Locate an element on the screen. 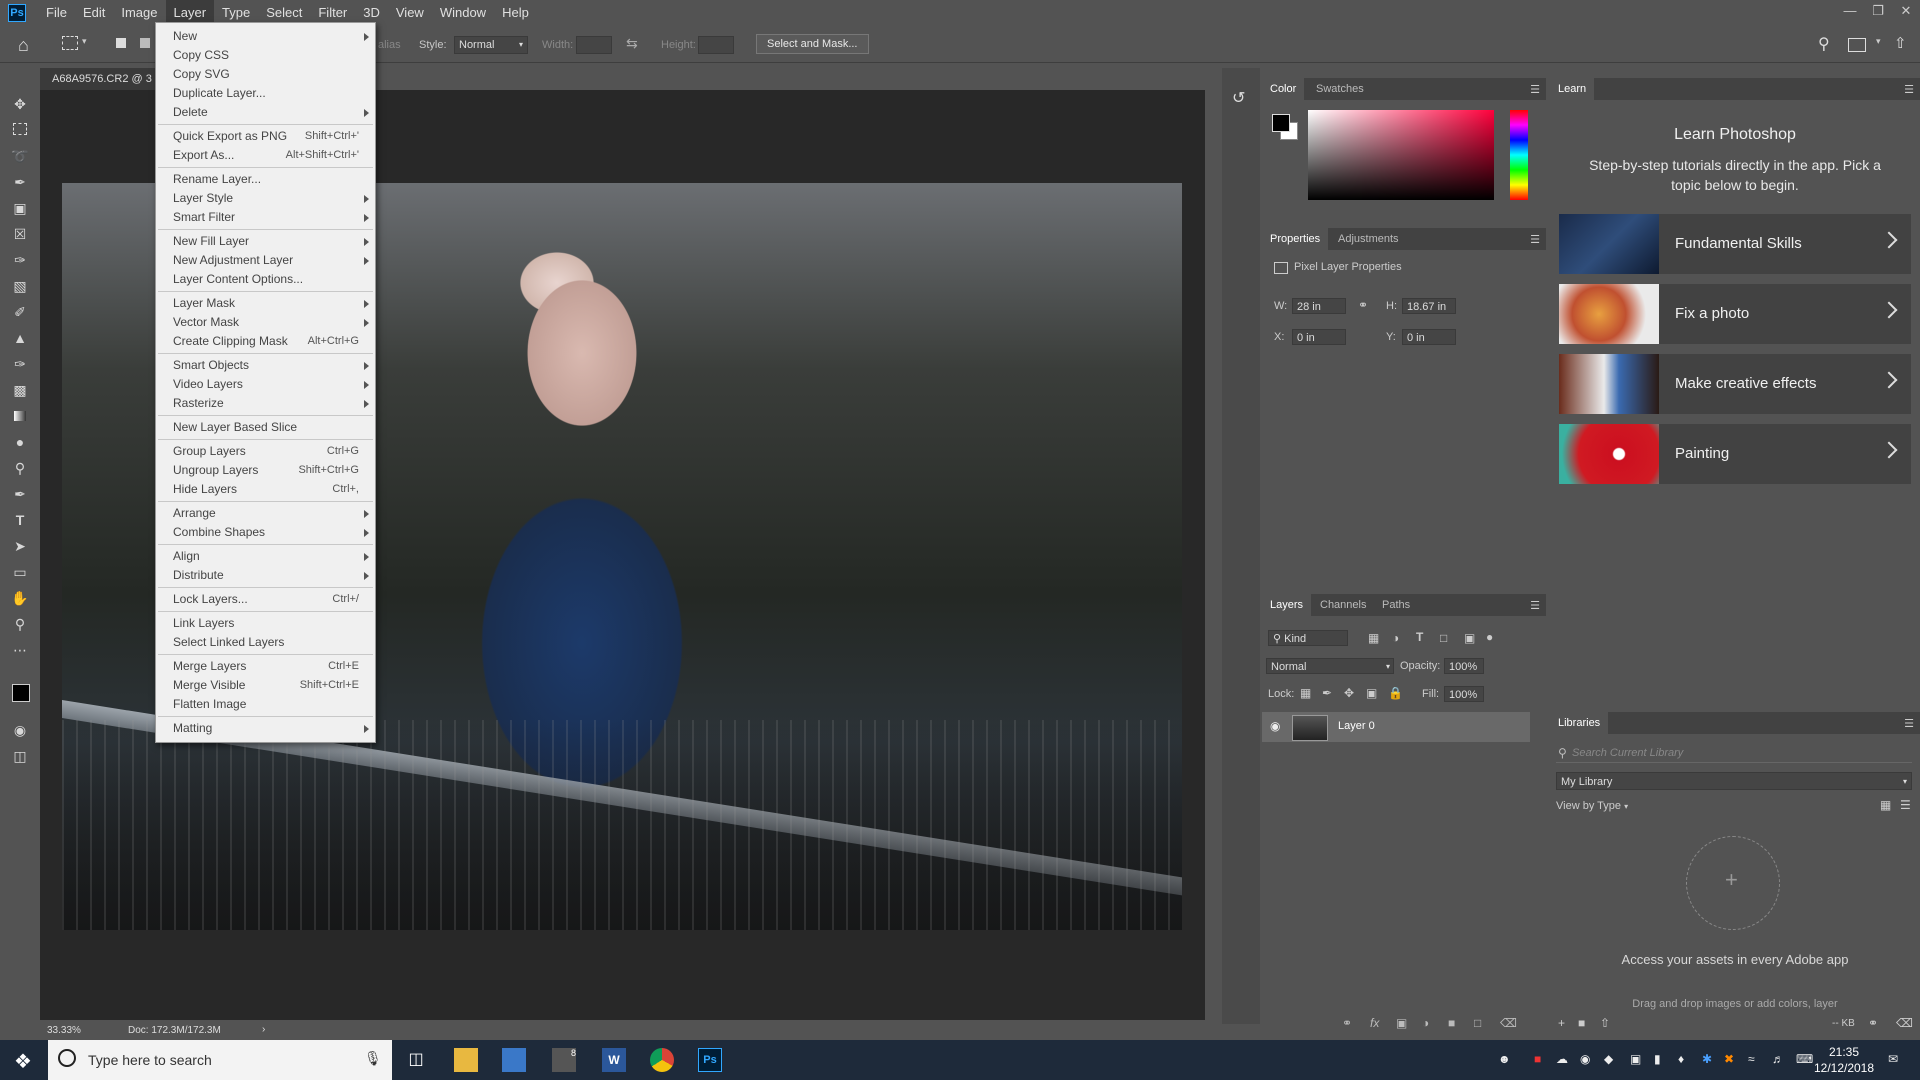 The width and height of the screenshot is (1920, 1080). hand-tool-icon: ✋ is located at coordinates (20, 598).